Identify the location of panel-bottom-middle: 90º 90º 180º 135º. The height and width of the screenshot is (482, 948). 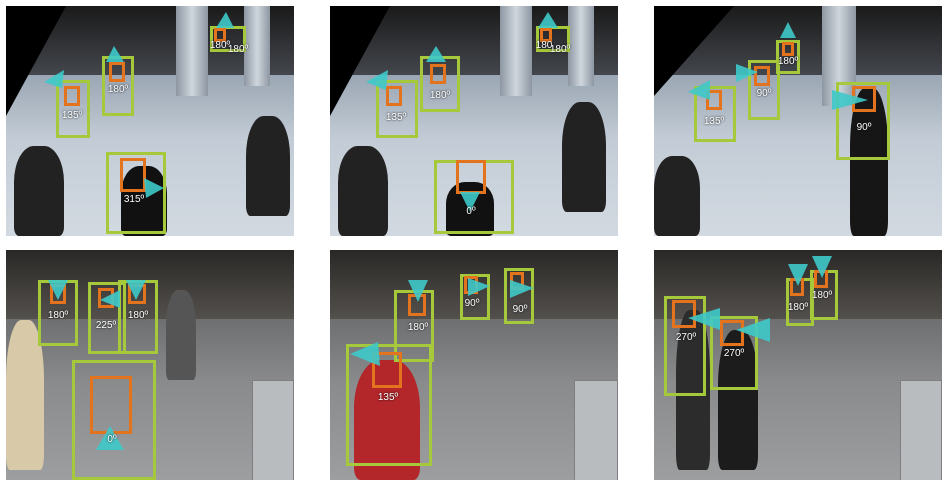
(474, 365).